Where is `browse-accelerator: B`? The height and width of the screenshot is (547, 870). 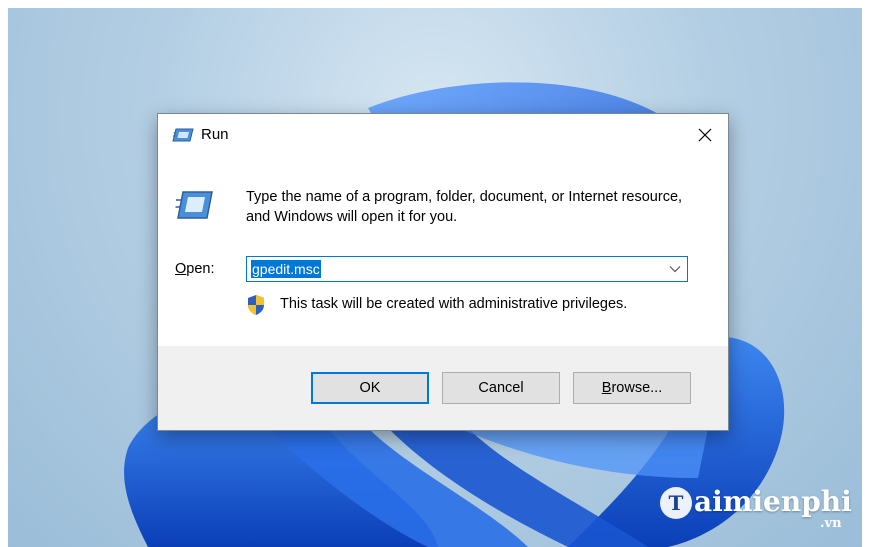
browse-accelerator: B is located at coordinates (606, 388).